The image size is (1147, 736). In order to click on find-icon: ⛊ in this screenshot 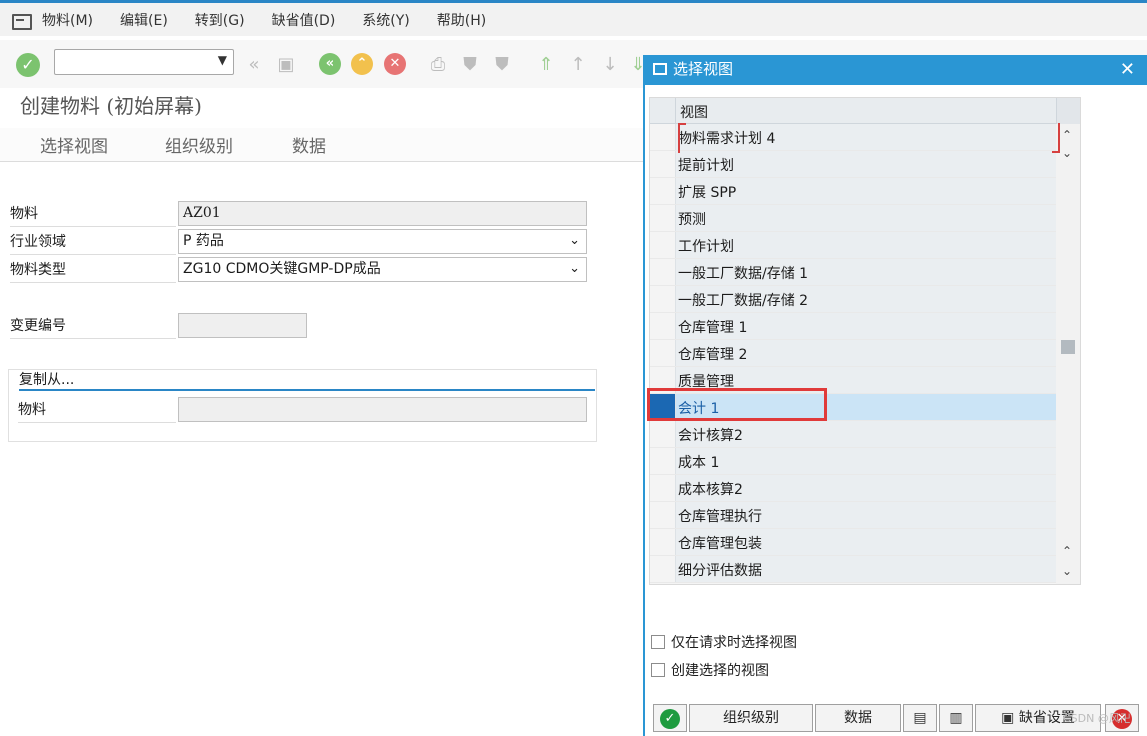, I will do `click(470, 65)`.